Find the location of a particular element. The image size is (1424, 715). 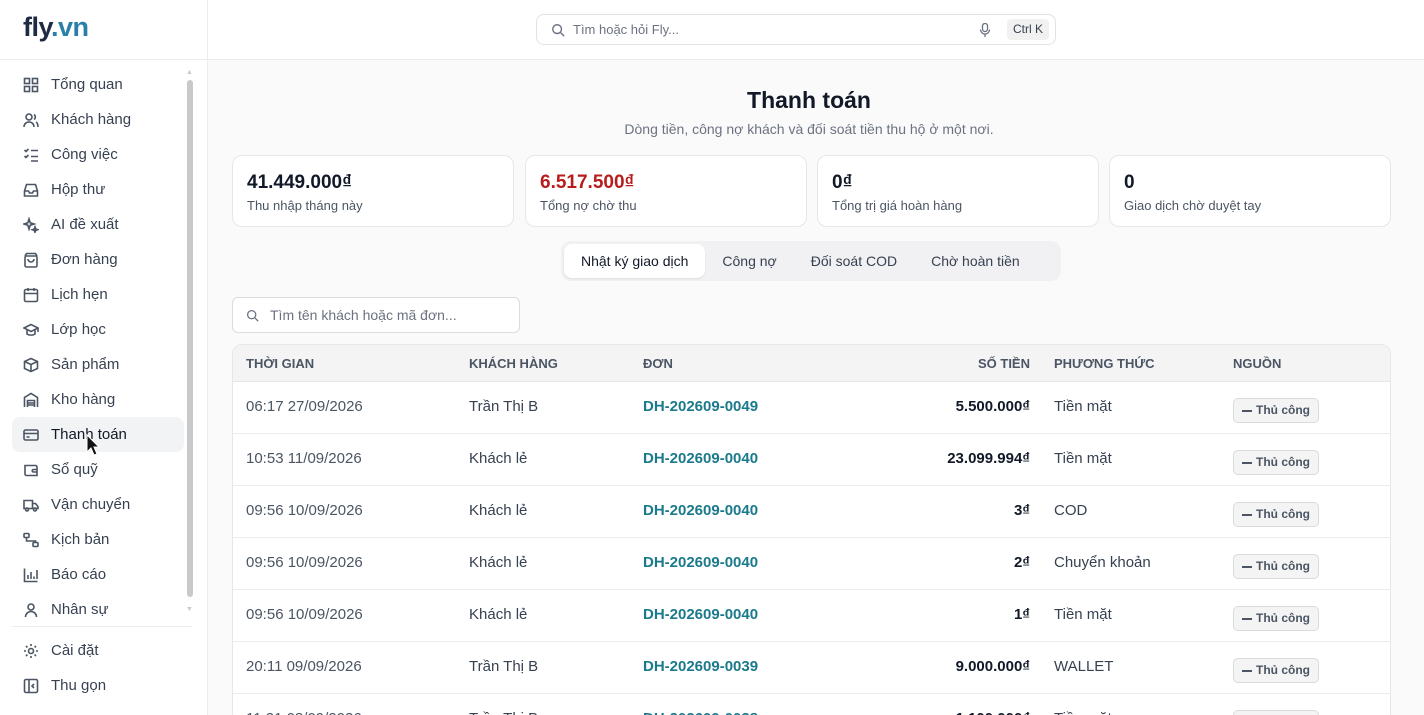

checklist-icon is located at coordinates (31, 155).